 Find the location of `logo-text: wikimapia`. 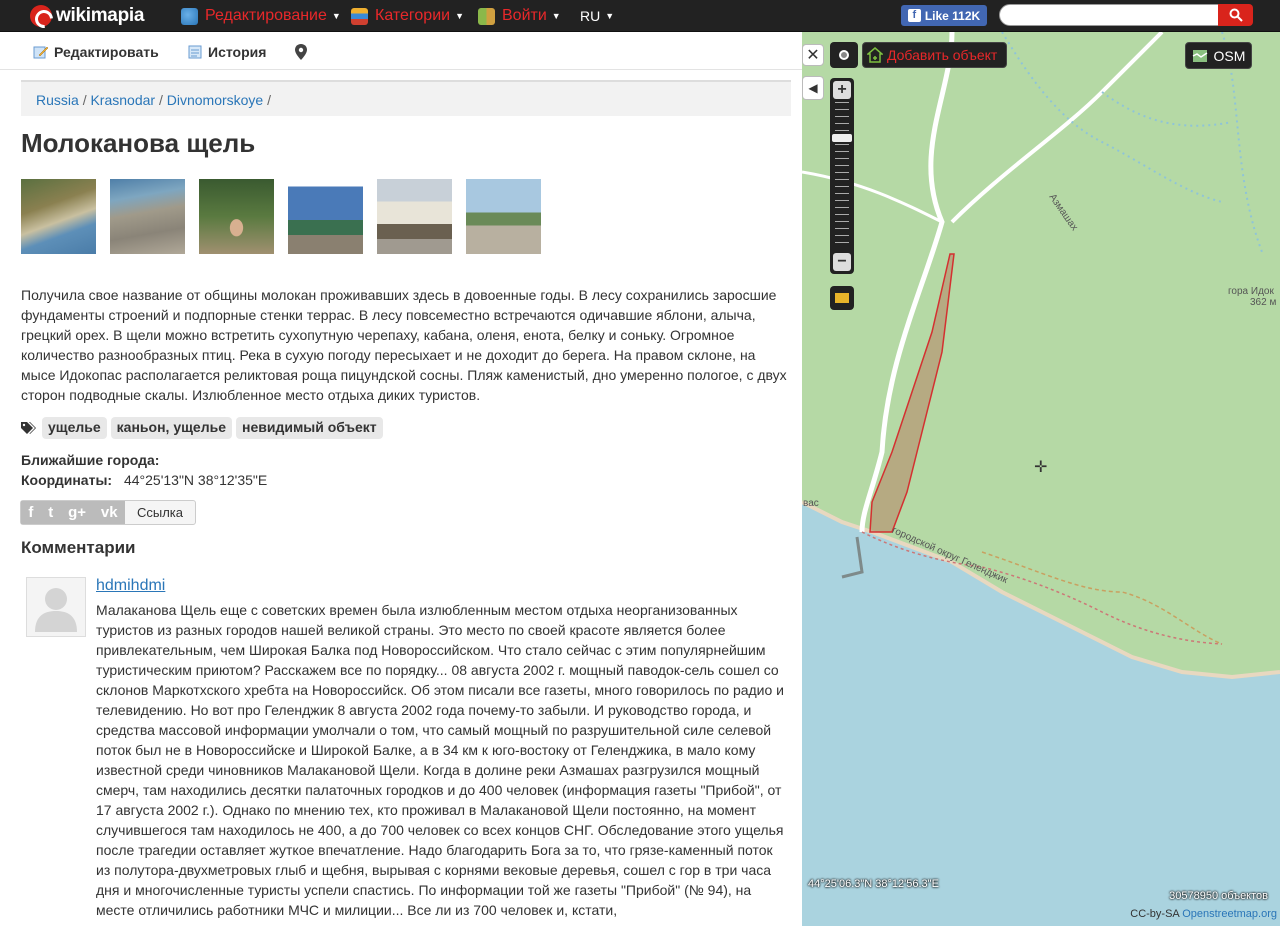

logo-text: wikimapia is located at coordinates (100, 15).